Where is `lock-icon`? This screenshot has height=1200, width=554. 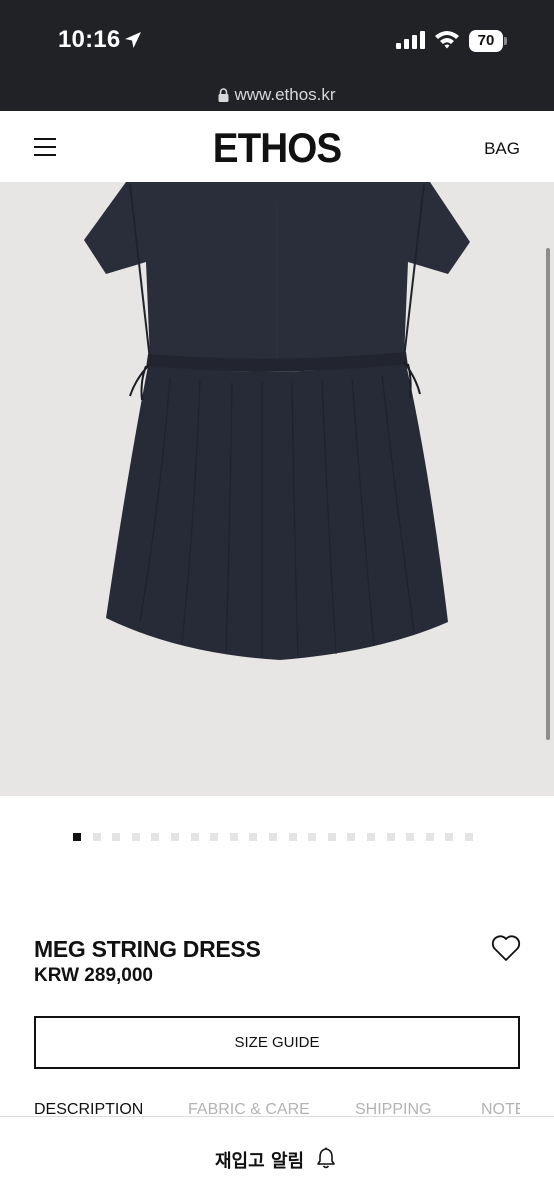 lock-icon is located at coordinates (223, 95).